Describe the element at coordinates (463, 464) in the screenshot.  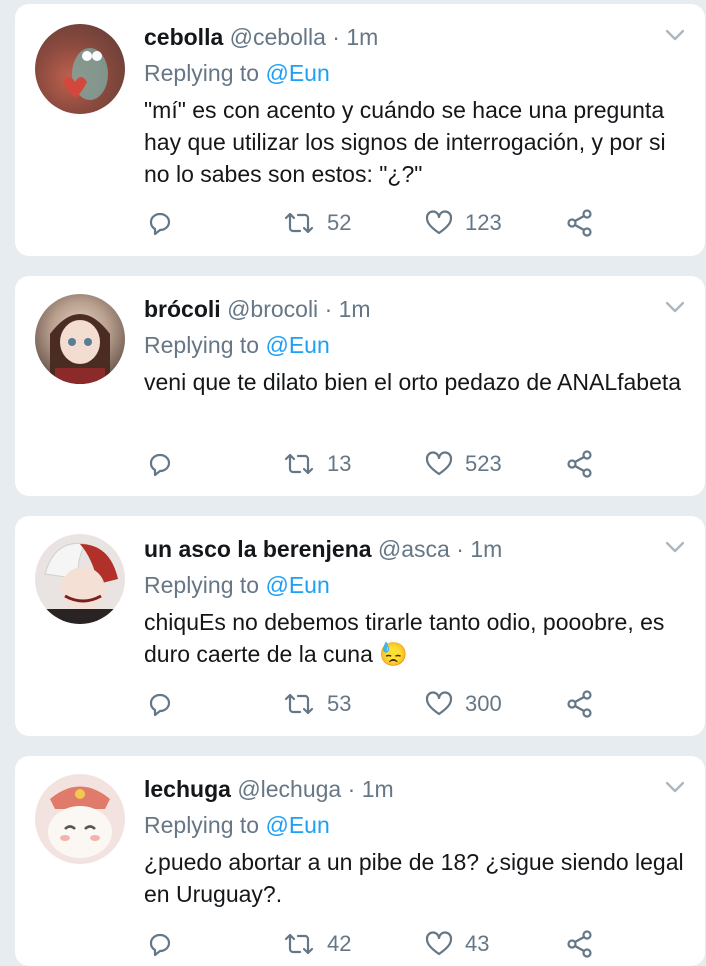
I see `like-button: 523` at that location.